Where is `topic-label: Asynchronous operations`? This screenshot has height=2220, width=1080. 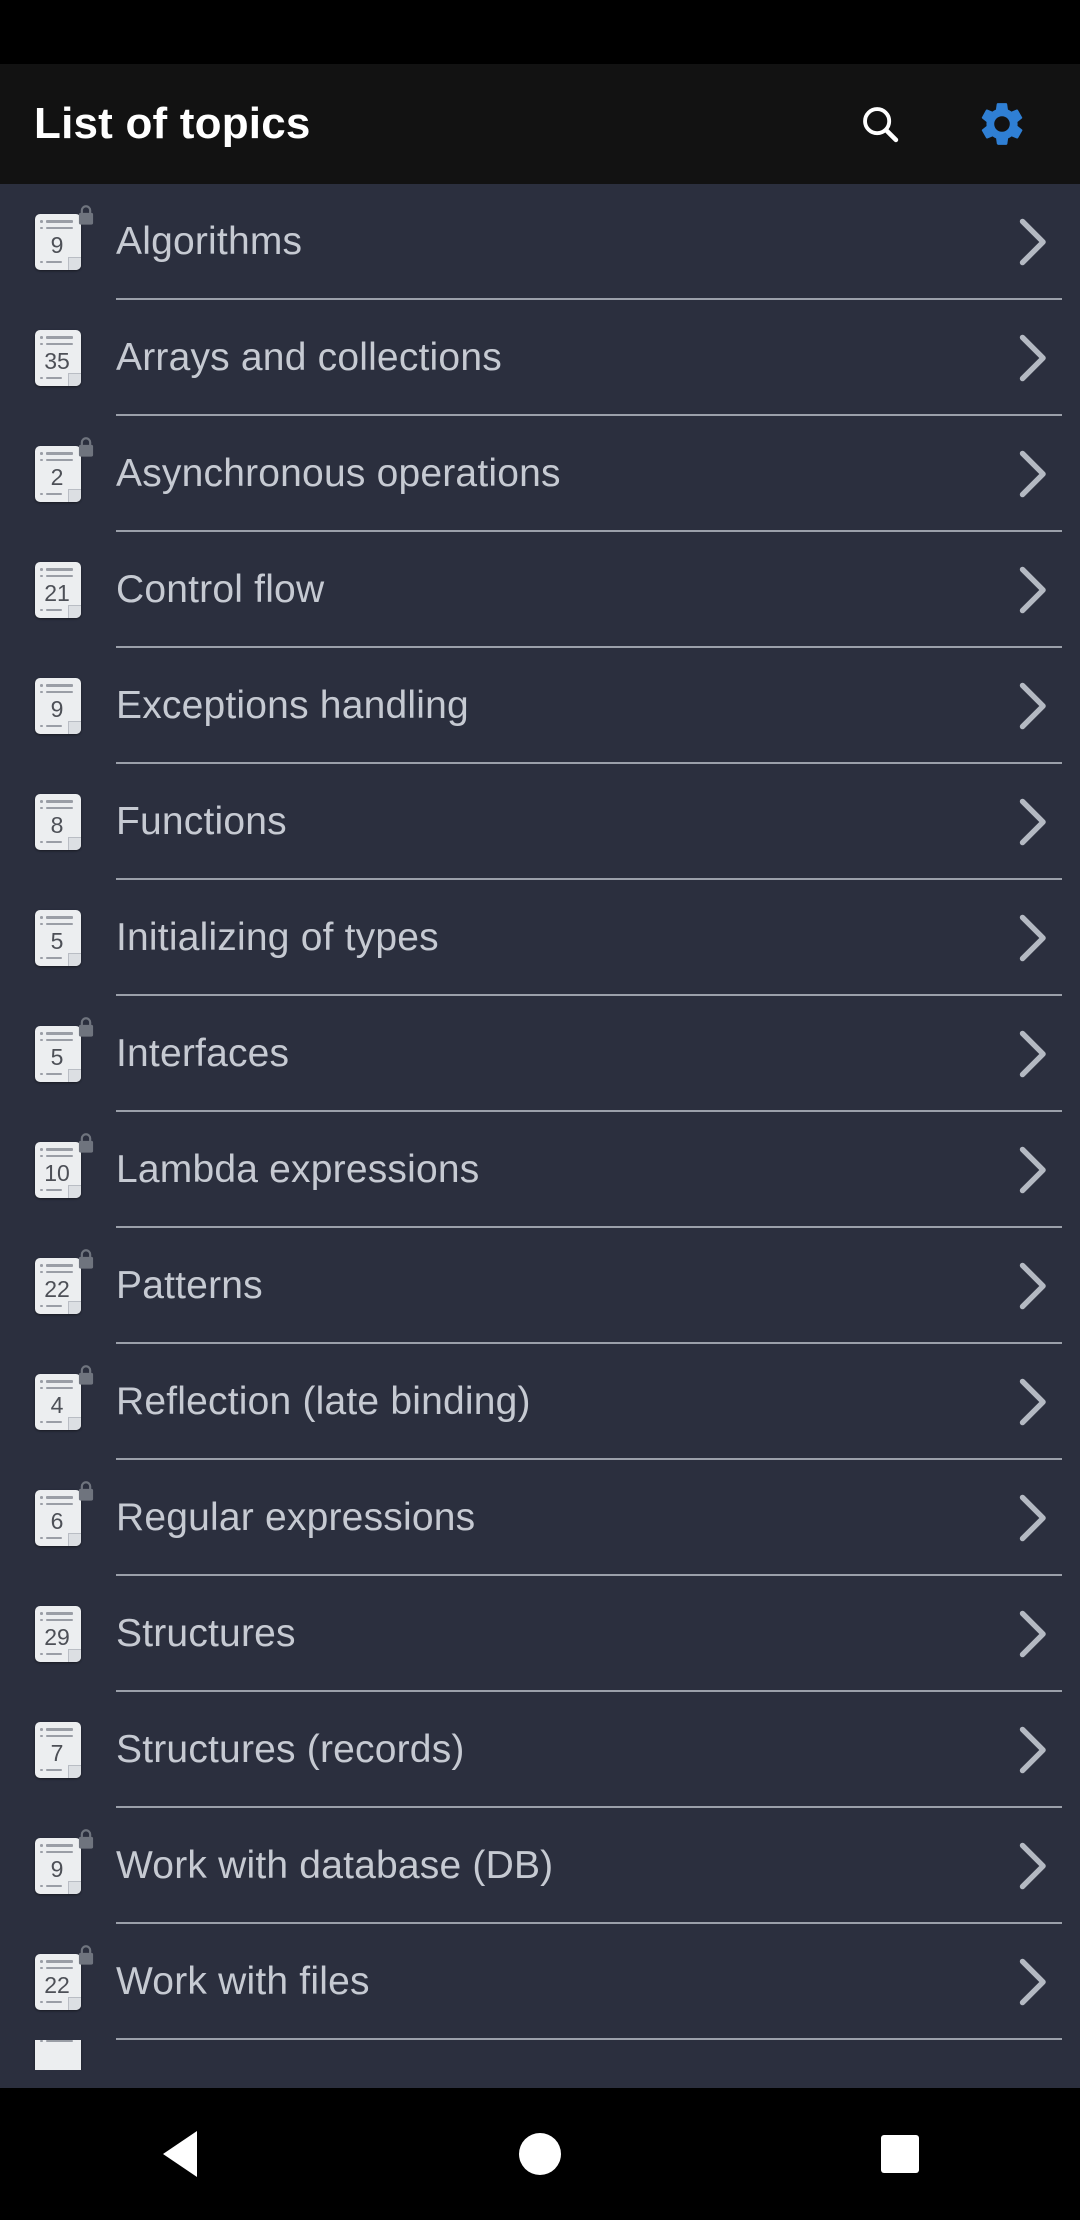 topic-label: Asynchronous operations is located at coordinates (338, 473).